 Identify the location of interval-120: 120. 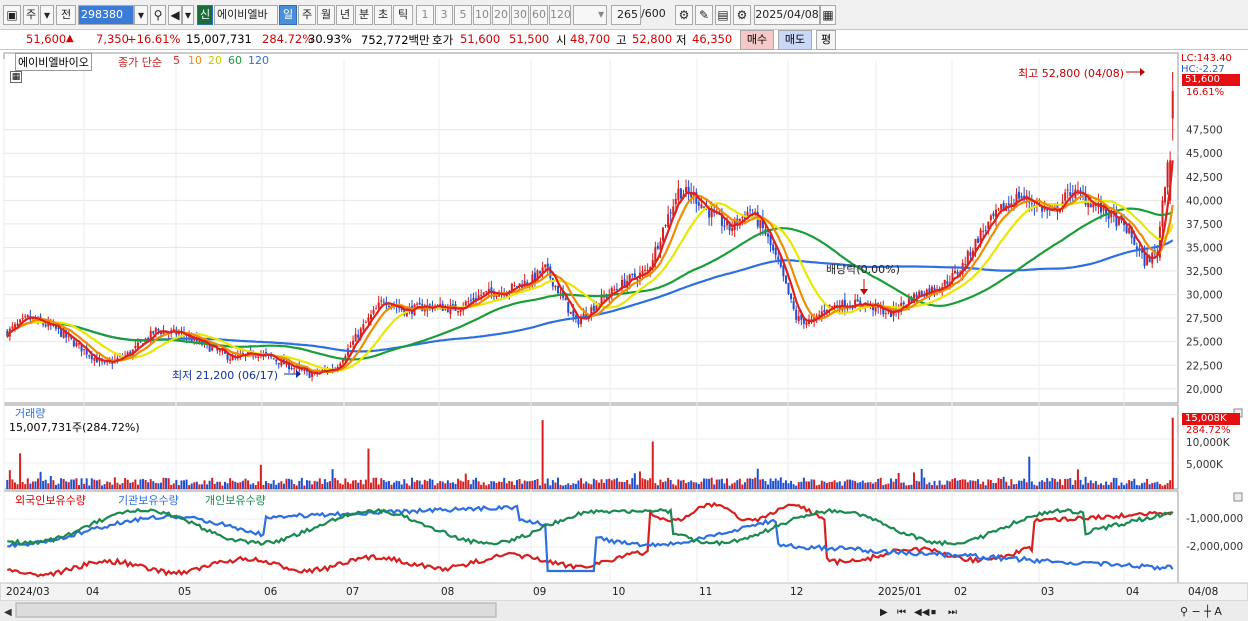
(560, 15).